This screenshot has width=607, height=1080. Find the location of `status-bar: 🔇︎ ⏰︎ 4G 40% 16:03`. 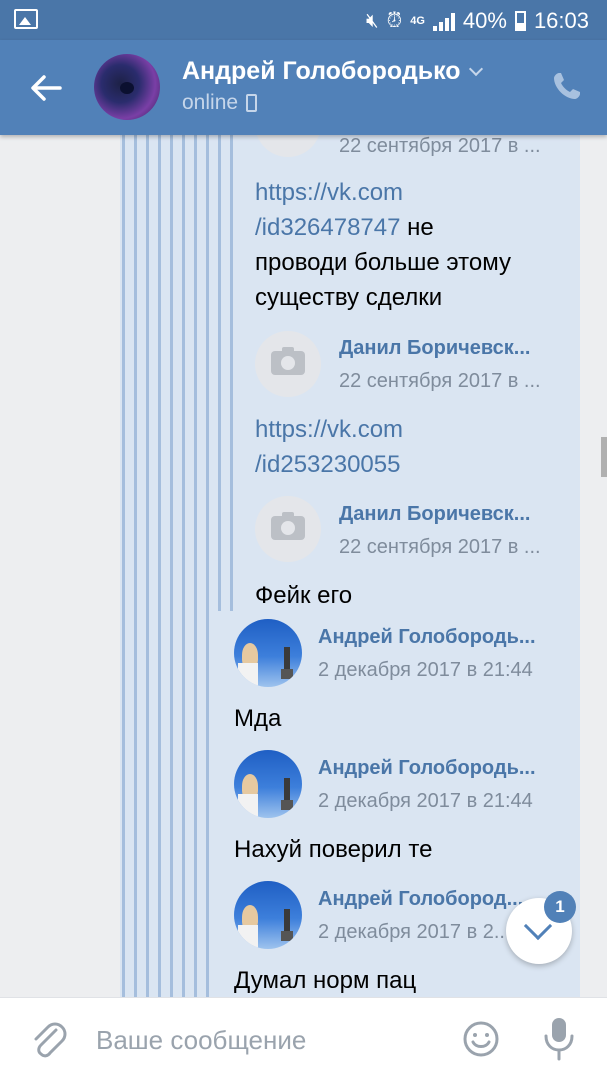

status-bar: 🔇︎ ⏰︎ 4G 40% 16:03 is located at coordinates (303, 20).